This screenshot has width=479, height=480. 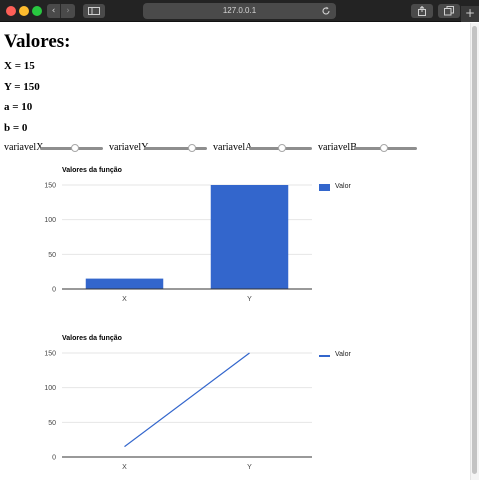 I want to click on show-tabs-button, so click(x=449, y=11).